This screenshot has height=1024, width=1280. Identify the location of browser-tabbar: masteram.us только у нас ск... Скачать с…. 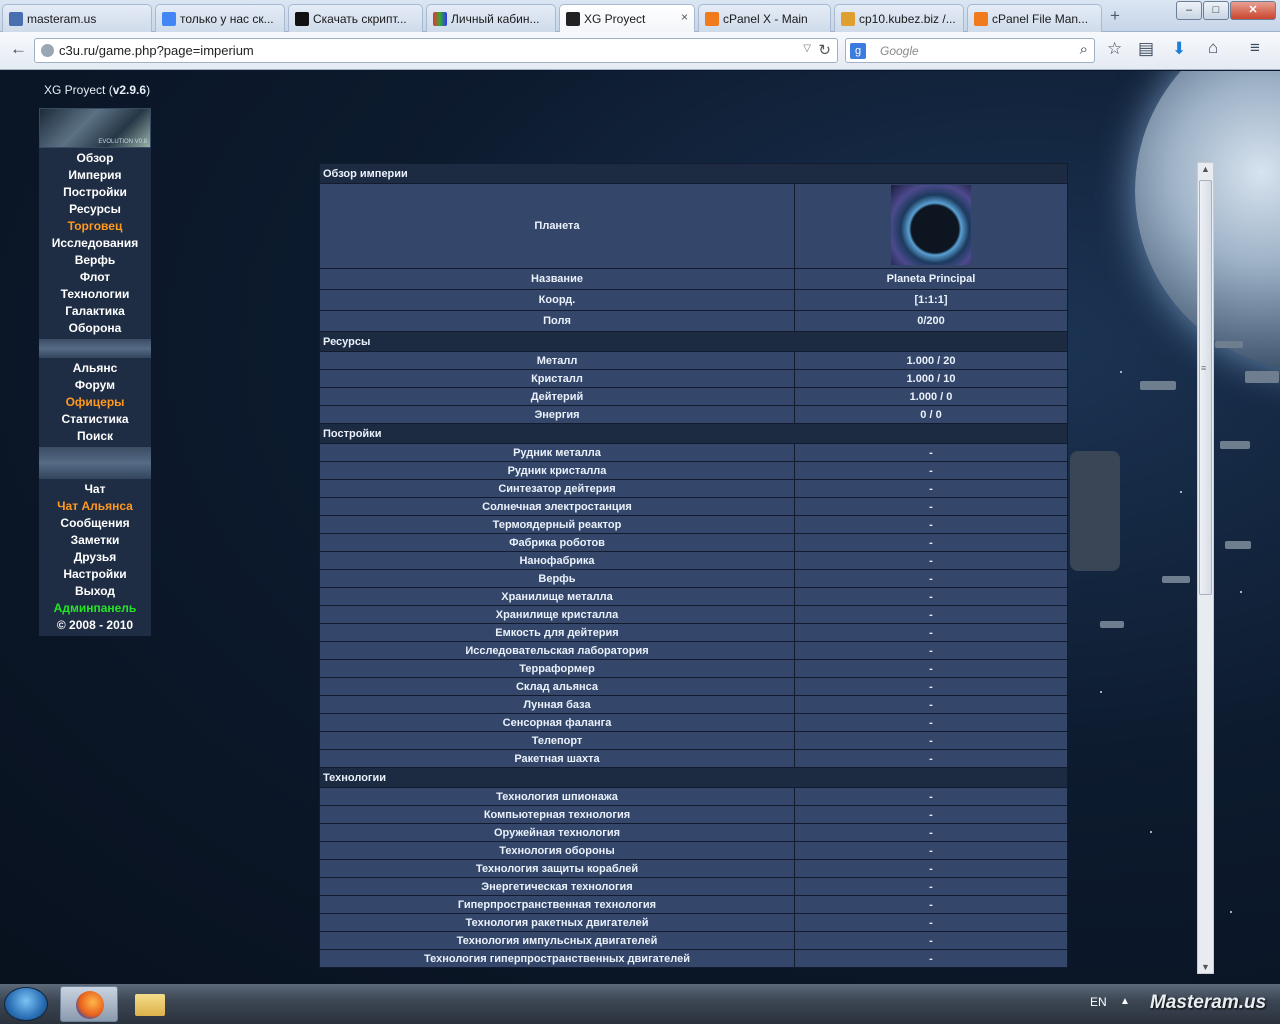
(640, 16).